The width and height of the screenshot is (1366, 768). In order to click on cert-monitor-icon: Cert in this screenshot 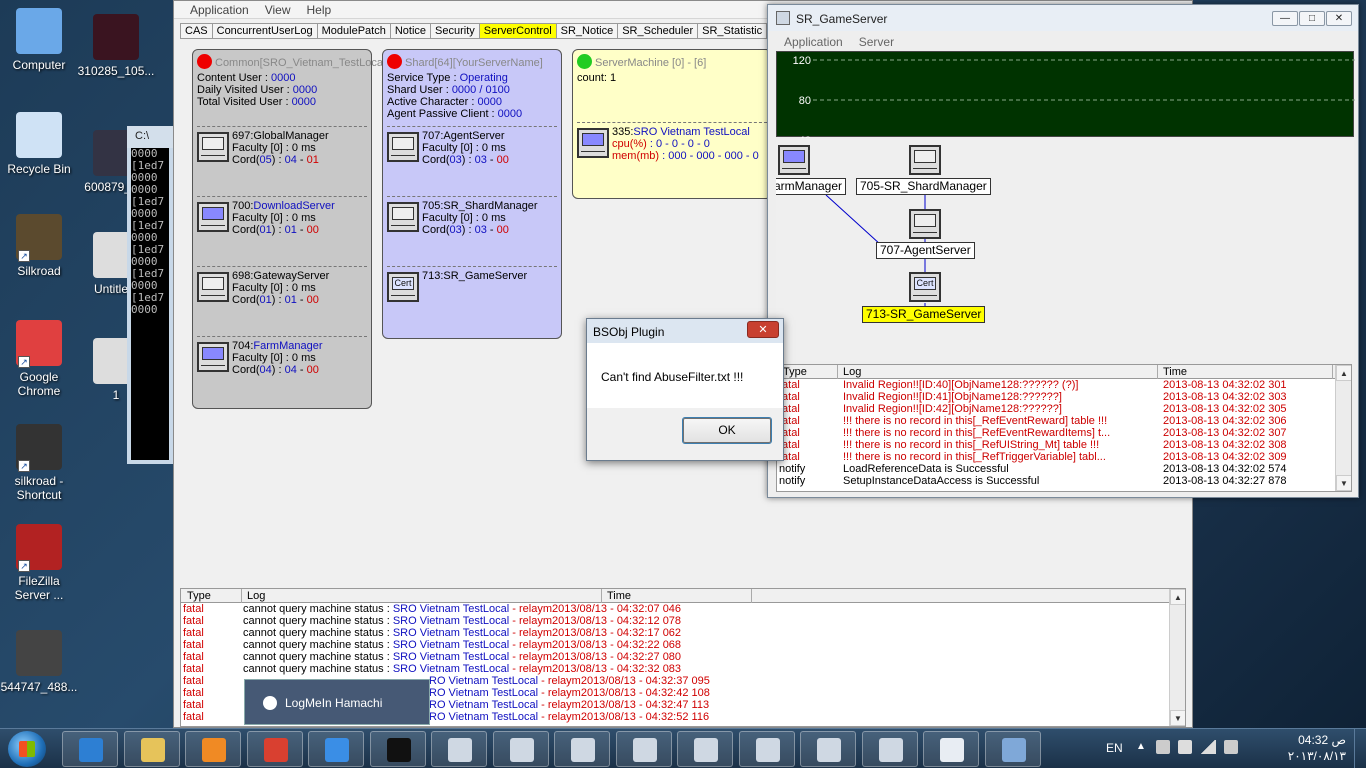, I will do `click(925, 287)`.